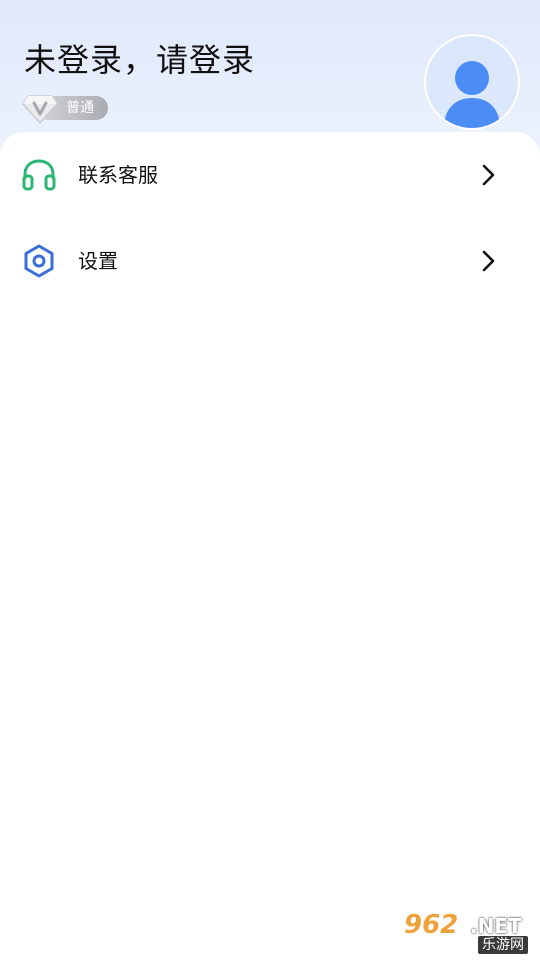 The width and height of the screenshot is (540, 960). I want to click on user-avatar-icon, so click(472, 94).